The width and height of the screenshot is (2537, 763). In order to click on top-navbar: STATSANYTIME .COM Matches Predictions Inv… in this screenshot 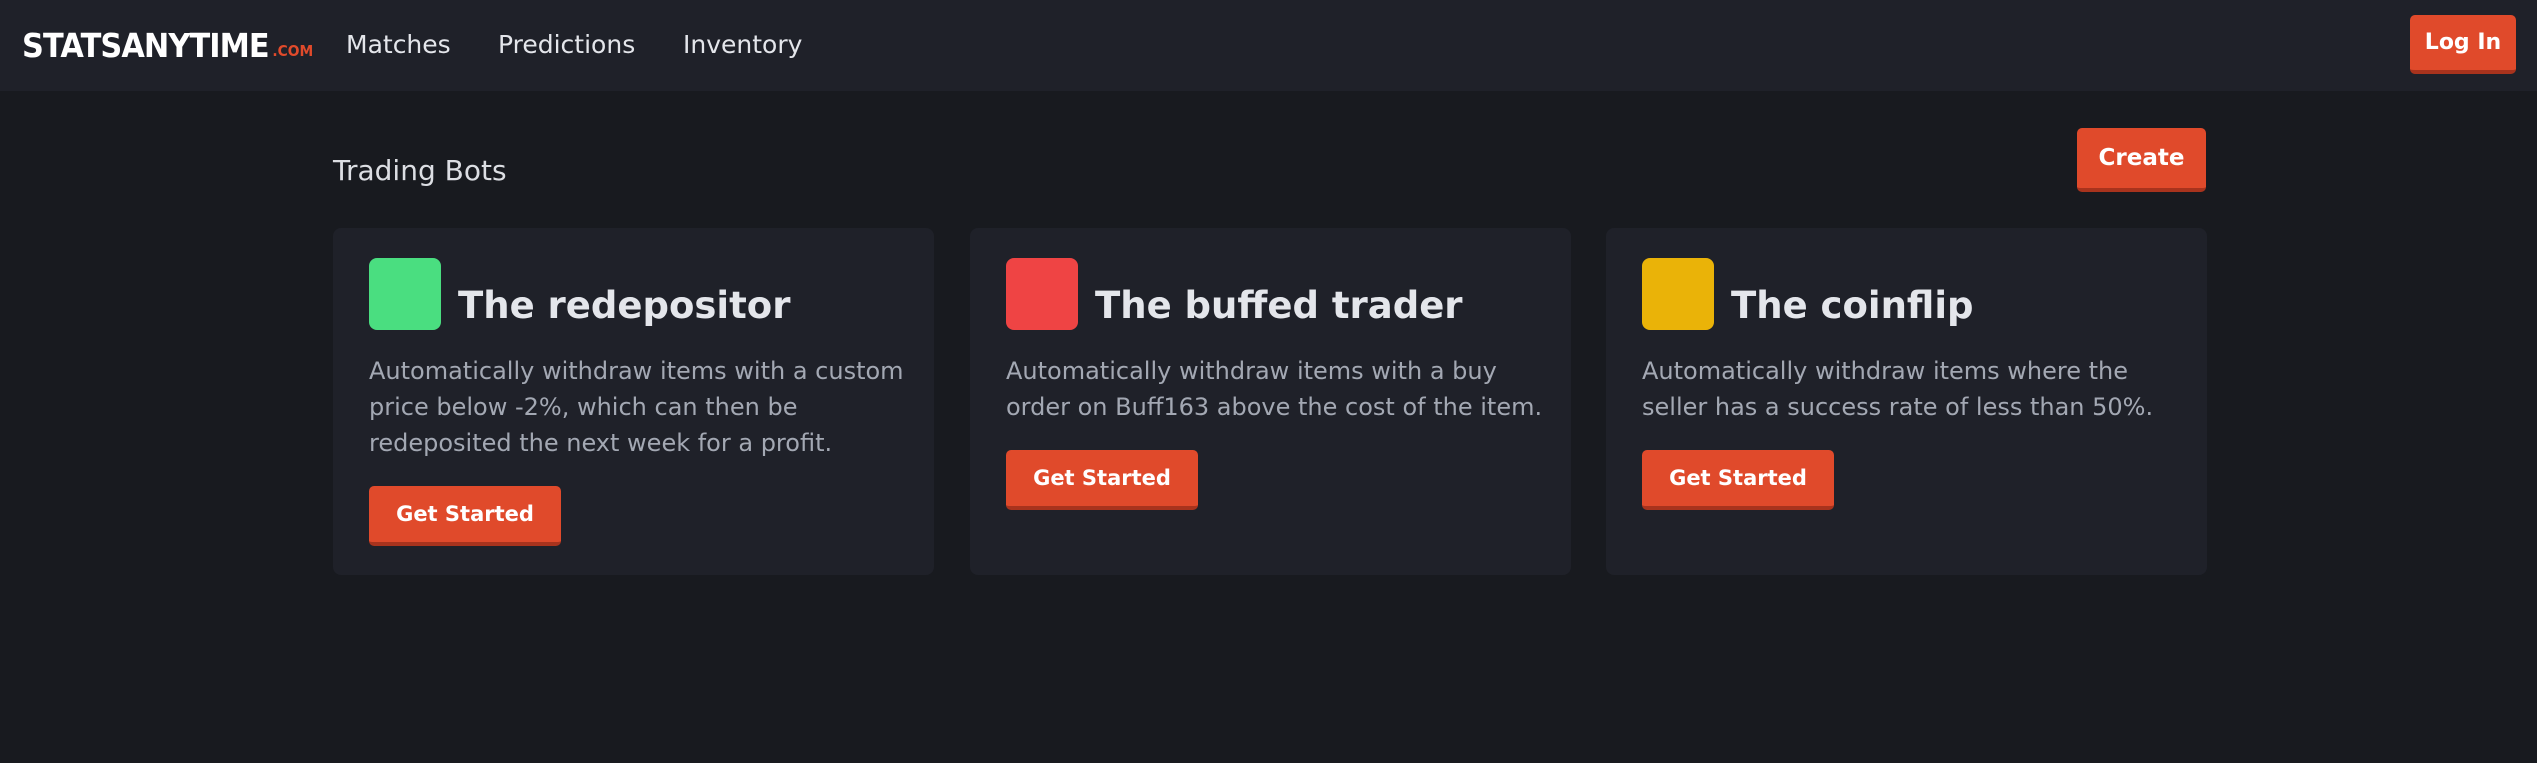, I will do `click(1268, 45)`.